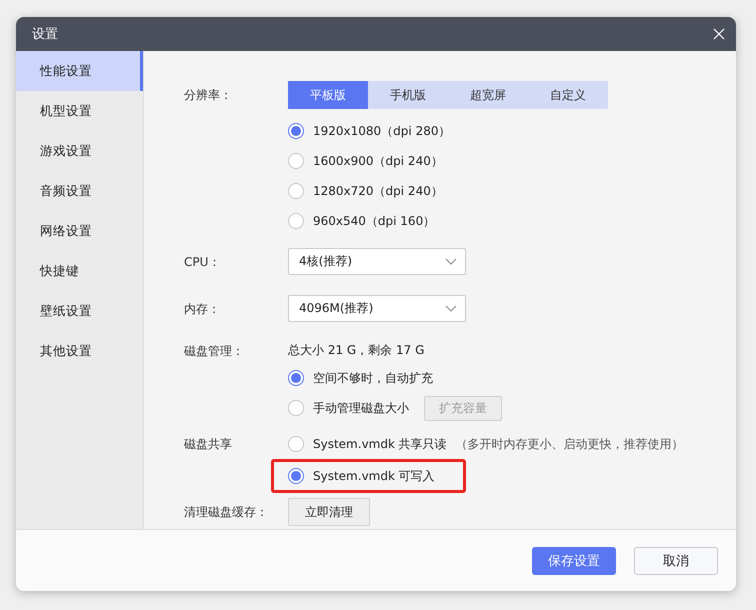  I want to click on sidebar-item: 游戏设置, so click(79, 151).